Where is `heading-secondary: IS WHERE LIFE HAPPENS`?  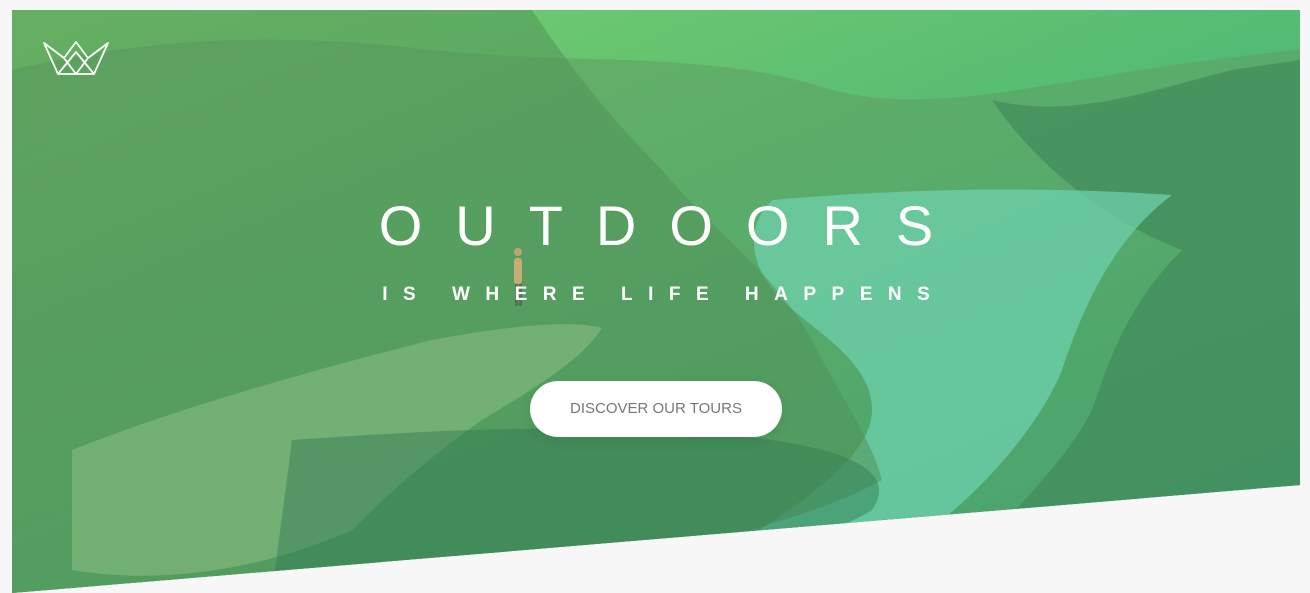 heading-secondary: IS WHERE LIFE HAPPENS is located at coordinates (664, 294).